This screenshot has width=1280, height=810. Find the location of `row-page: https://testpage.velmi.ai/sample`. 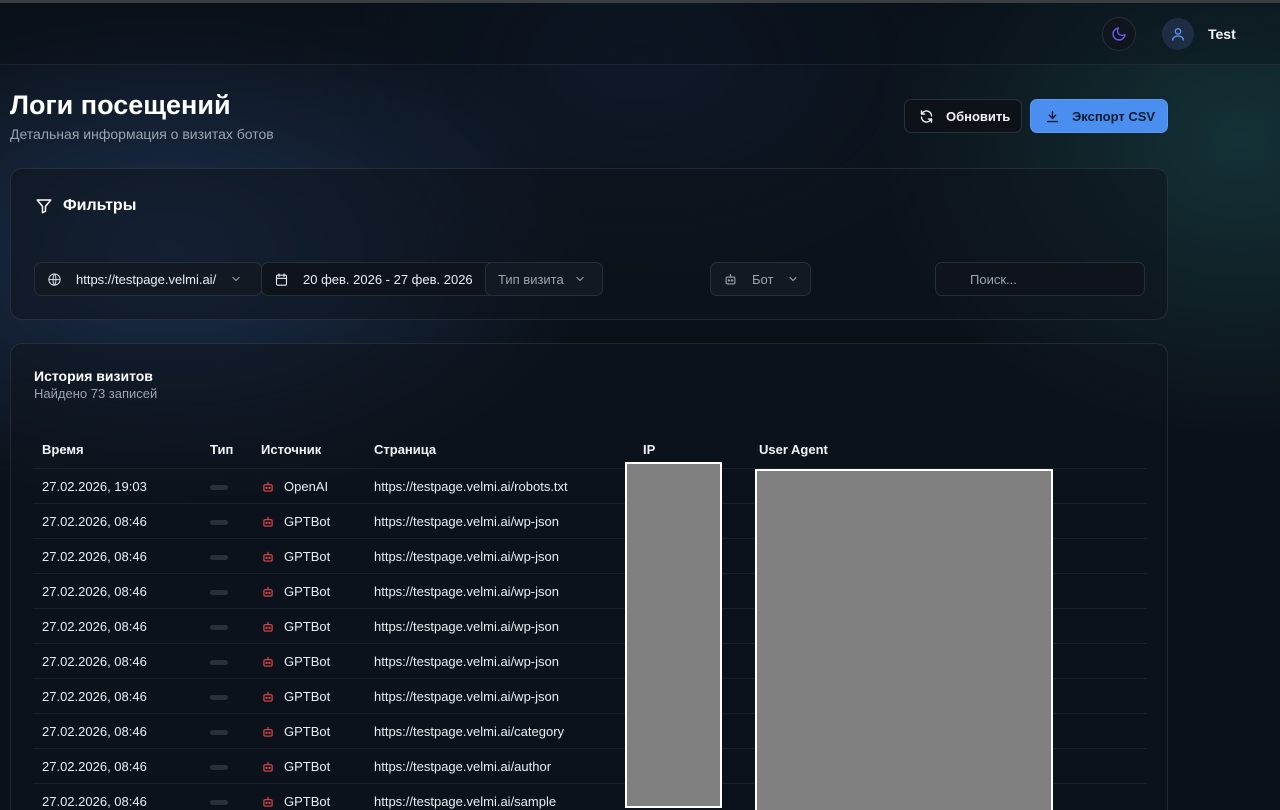

row-page: https://testpage.velmi.ai/sample is located at coordinates (472, 801).